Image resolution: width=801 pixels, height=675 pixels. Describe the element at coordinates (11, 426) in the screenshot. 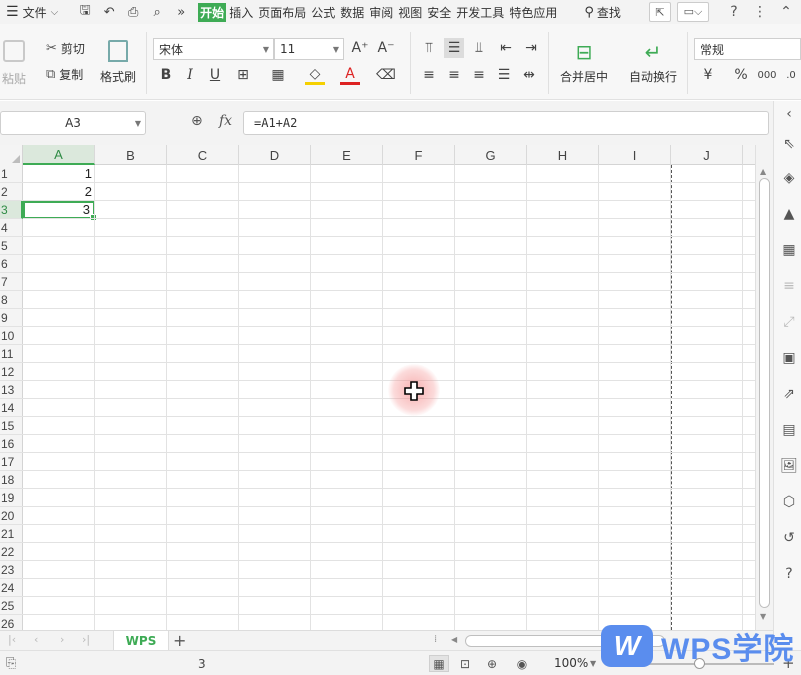

I see `row-header-15: 15` at that location.